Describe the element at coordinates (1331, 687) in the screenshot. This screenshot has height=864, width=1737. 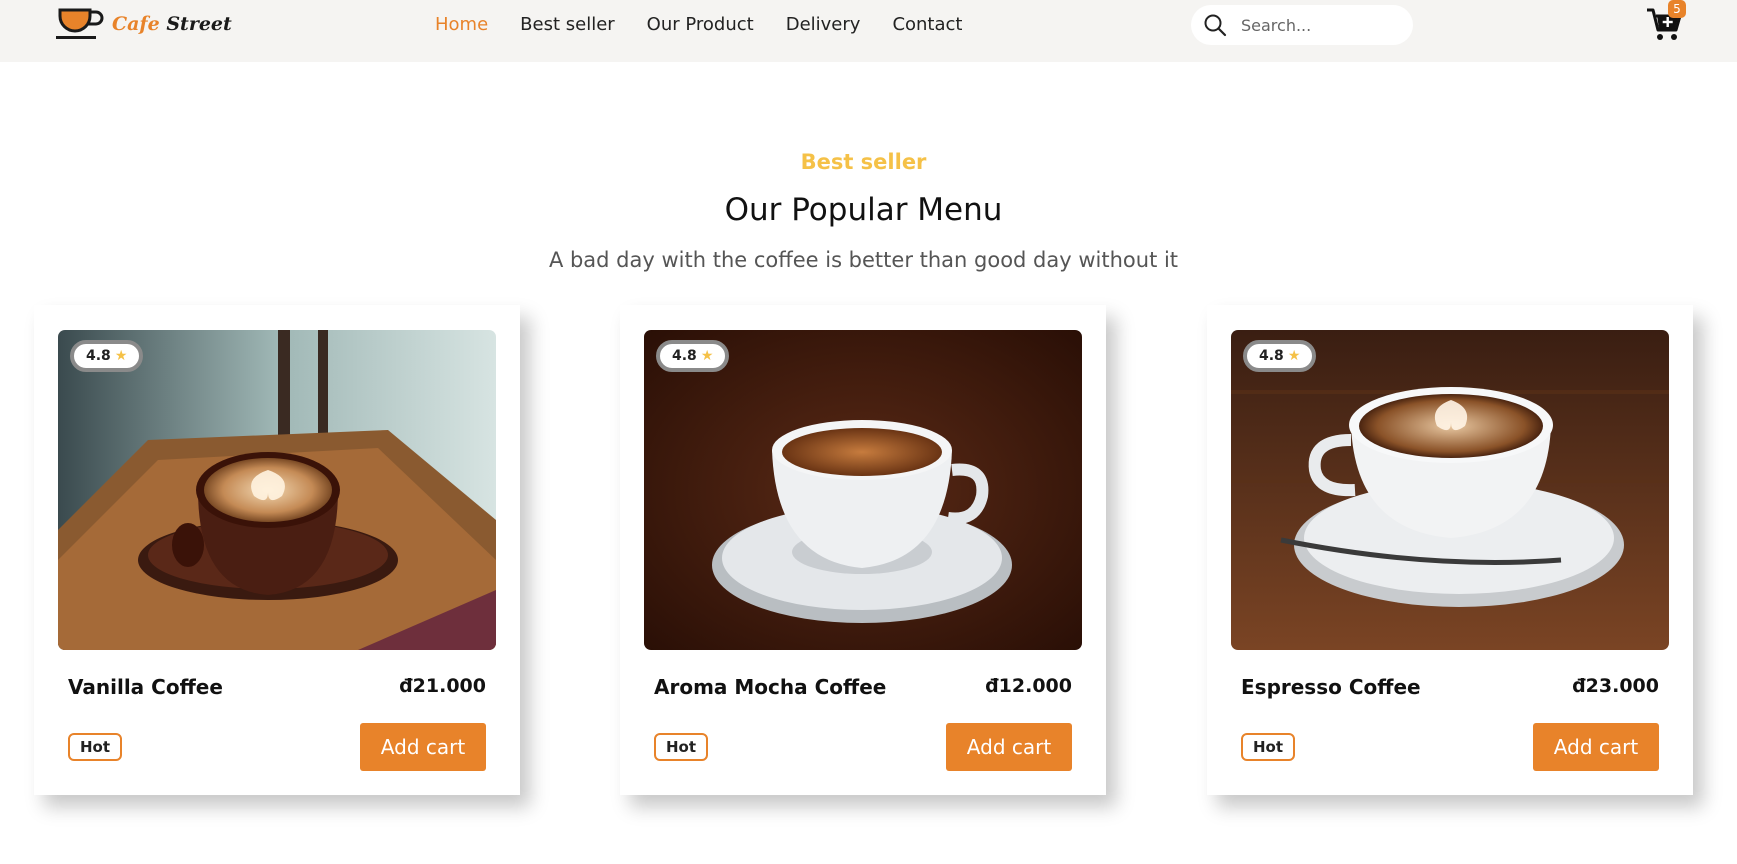
I see `product-name: Espresso Coffee` at that location.